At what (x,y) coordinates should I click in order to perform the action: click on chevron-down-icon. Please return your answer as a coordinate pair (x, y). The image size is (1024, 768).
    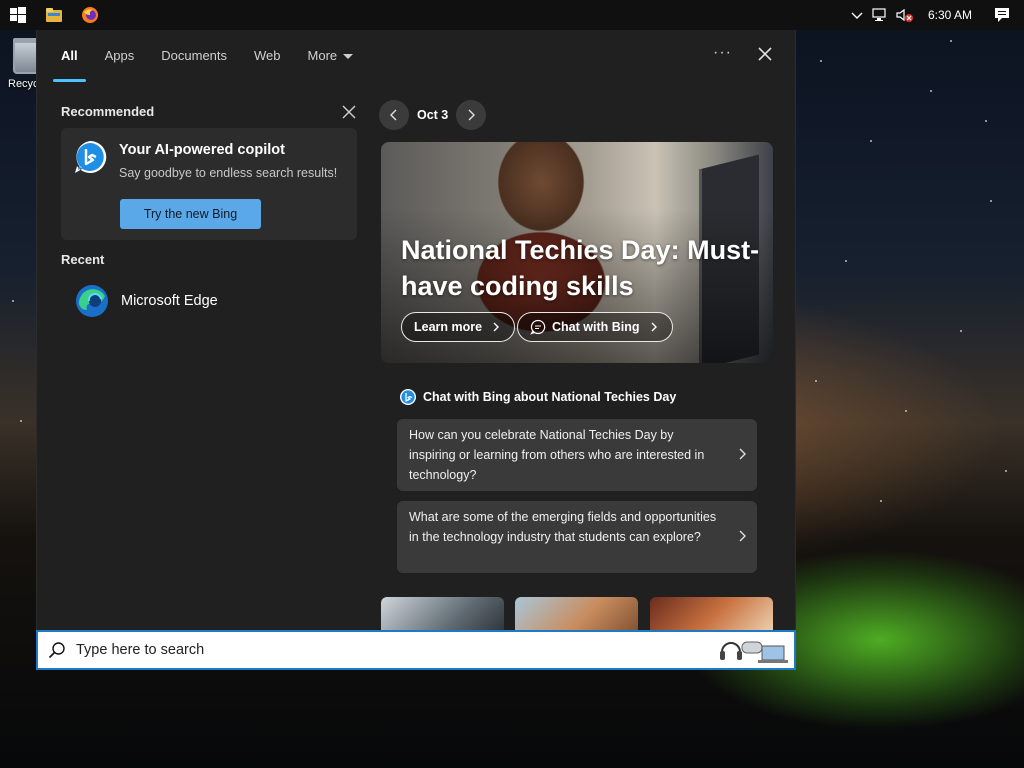
    Looking at the image, I should click on (348, 57).